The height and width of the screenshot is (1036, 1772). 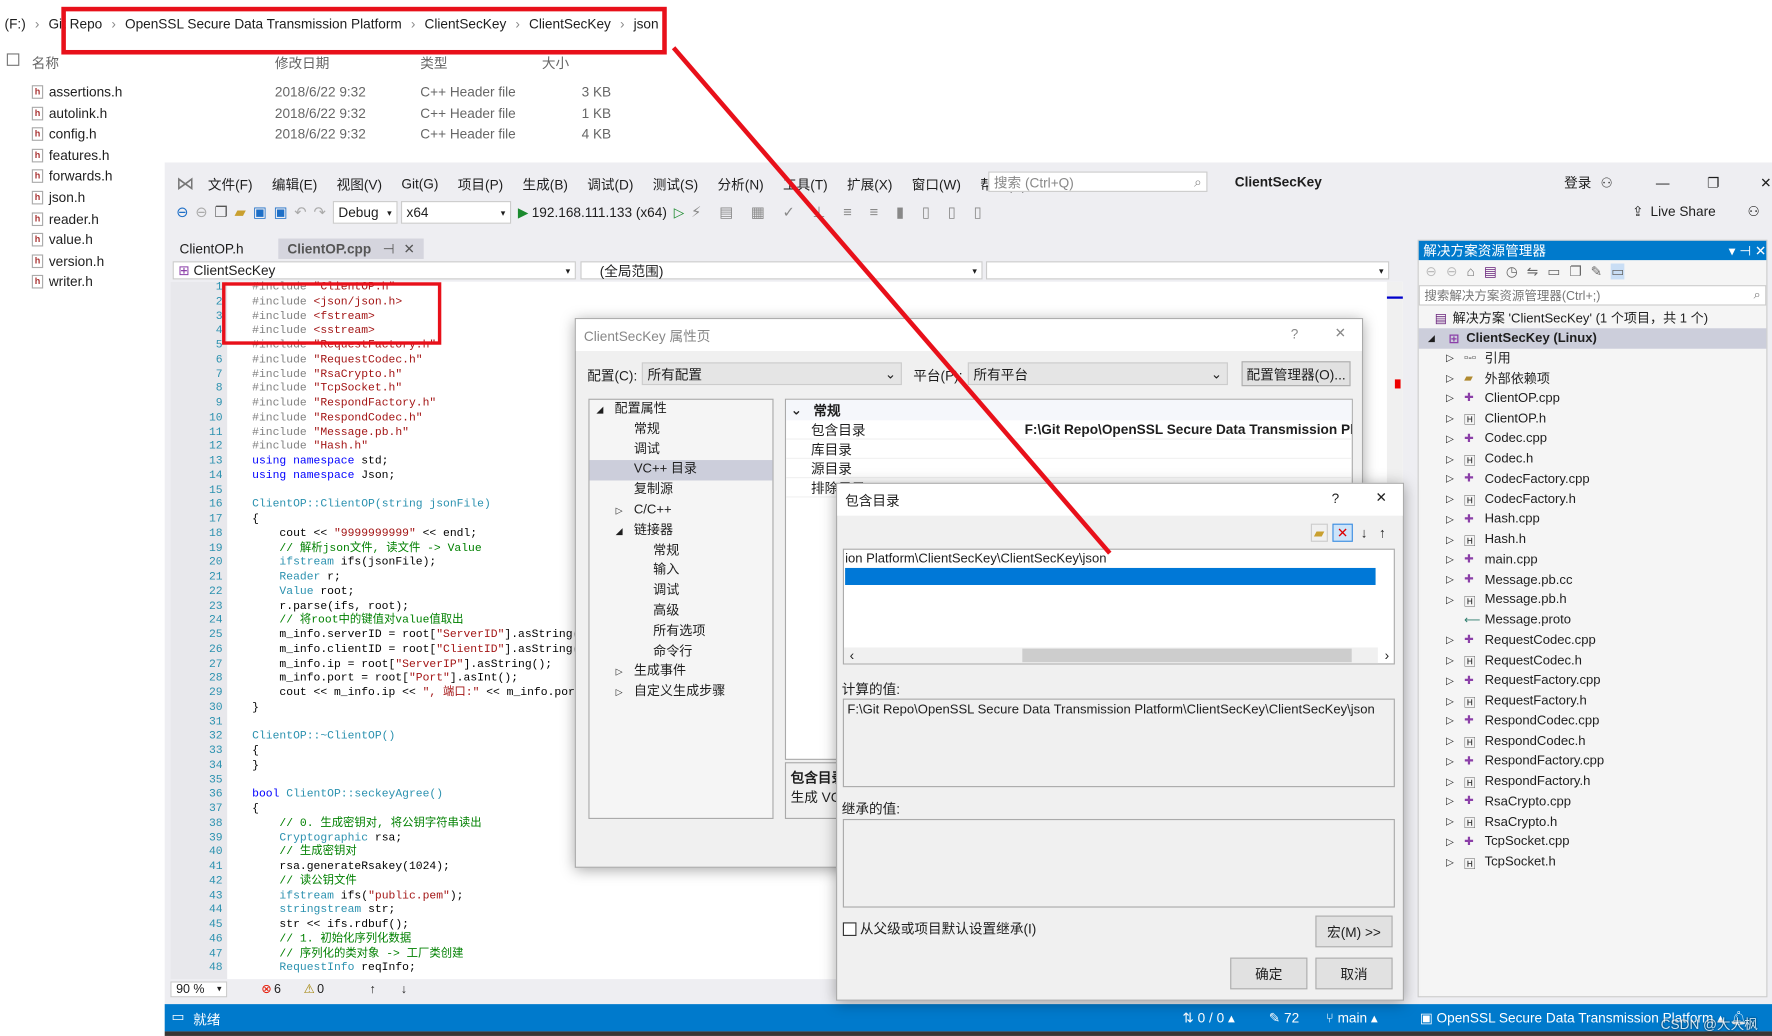 What do you see at coordinates (364, 30) in the screenshot?
I see `breadcrumb-highlight` at bounding box center [364, 30].